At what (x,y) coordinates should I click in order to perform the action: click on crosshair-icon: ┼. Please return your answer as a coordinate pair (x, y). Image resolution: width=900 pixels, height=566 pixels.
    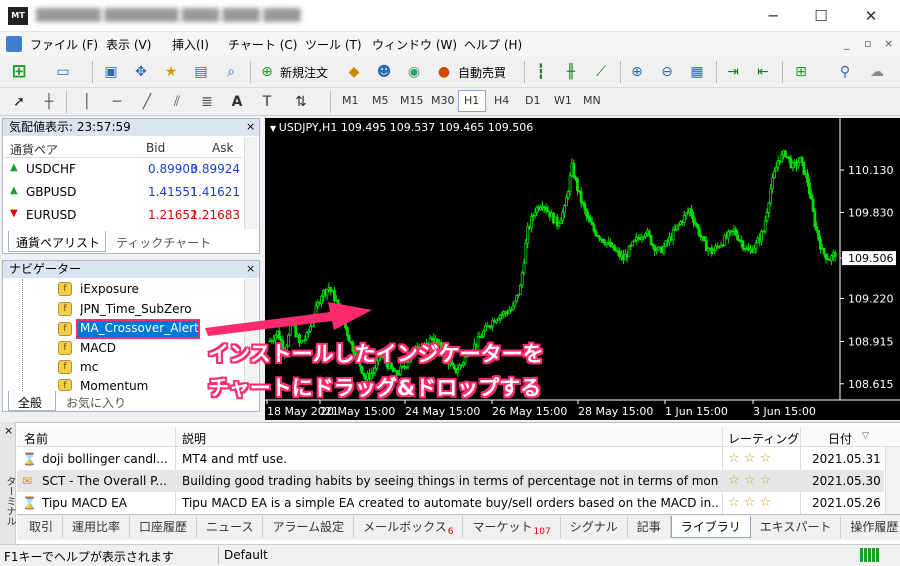
    Looking at the image, I should click on (49, 102).